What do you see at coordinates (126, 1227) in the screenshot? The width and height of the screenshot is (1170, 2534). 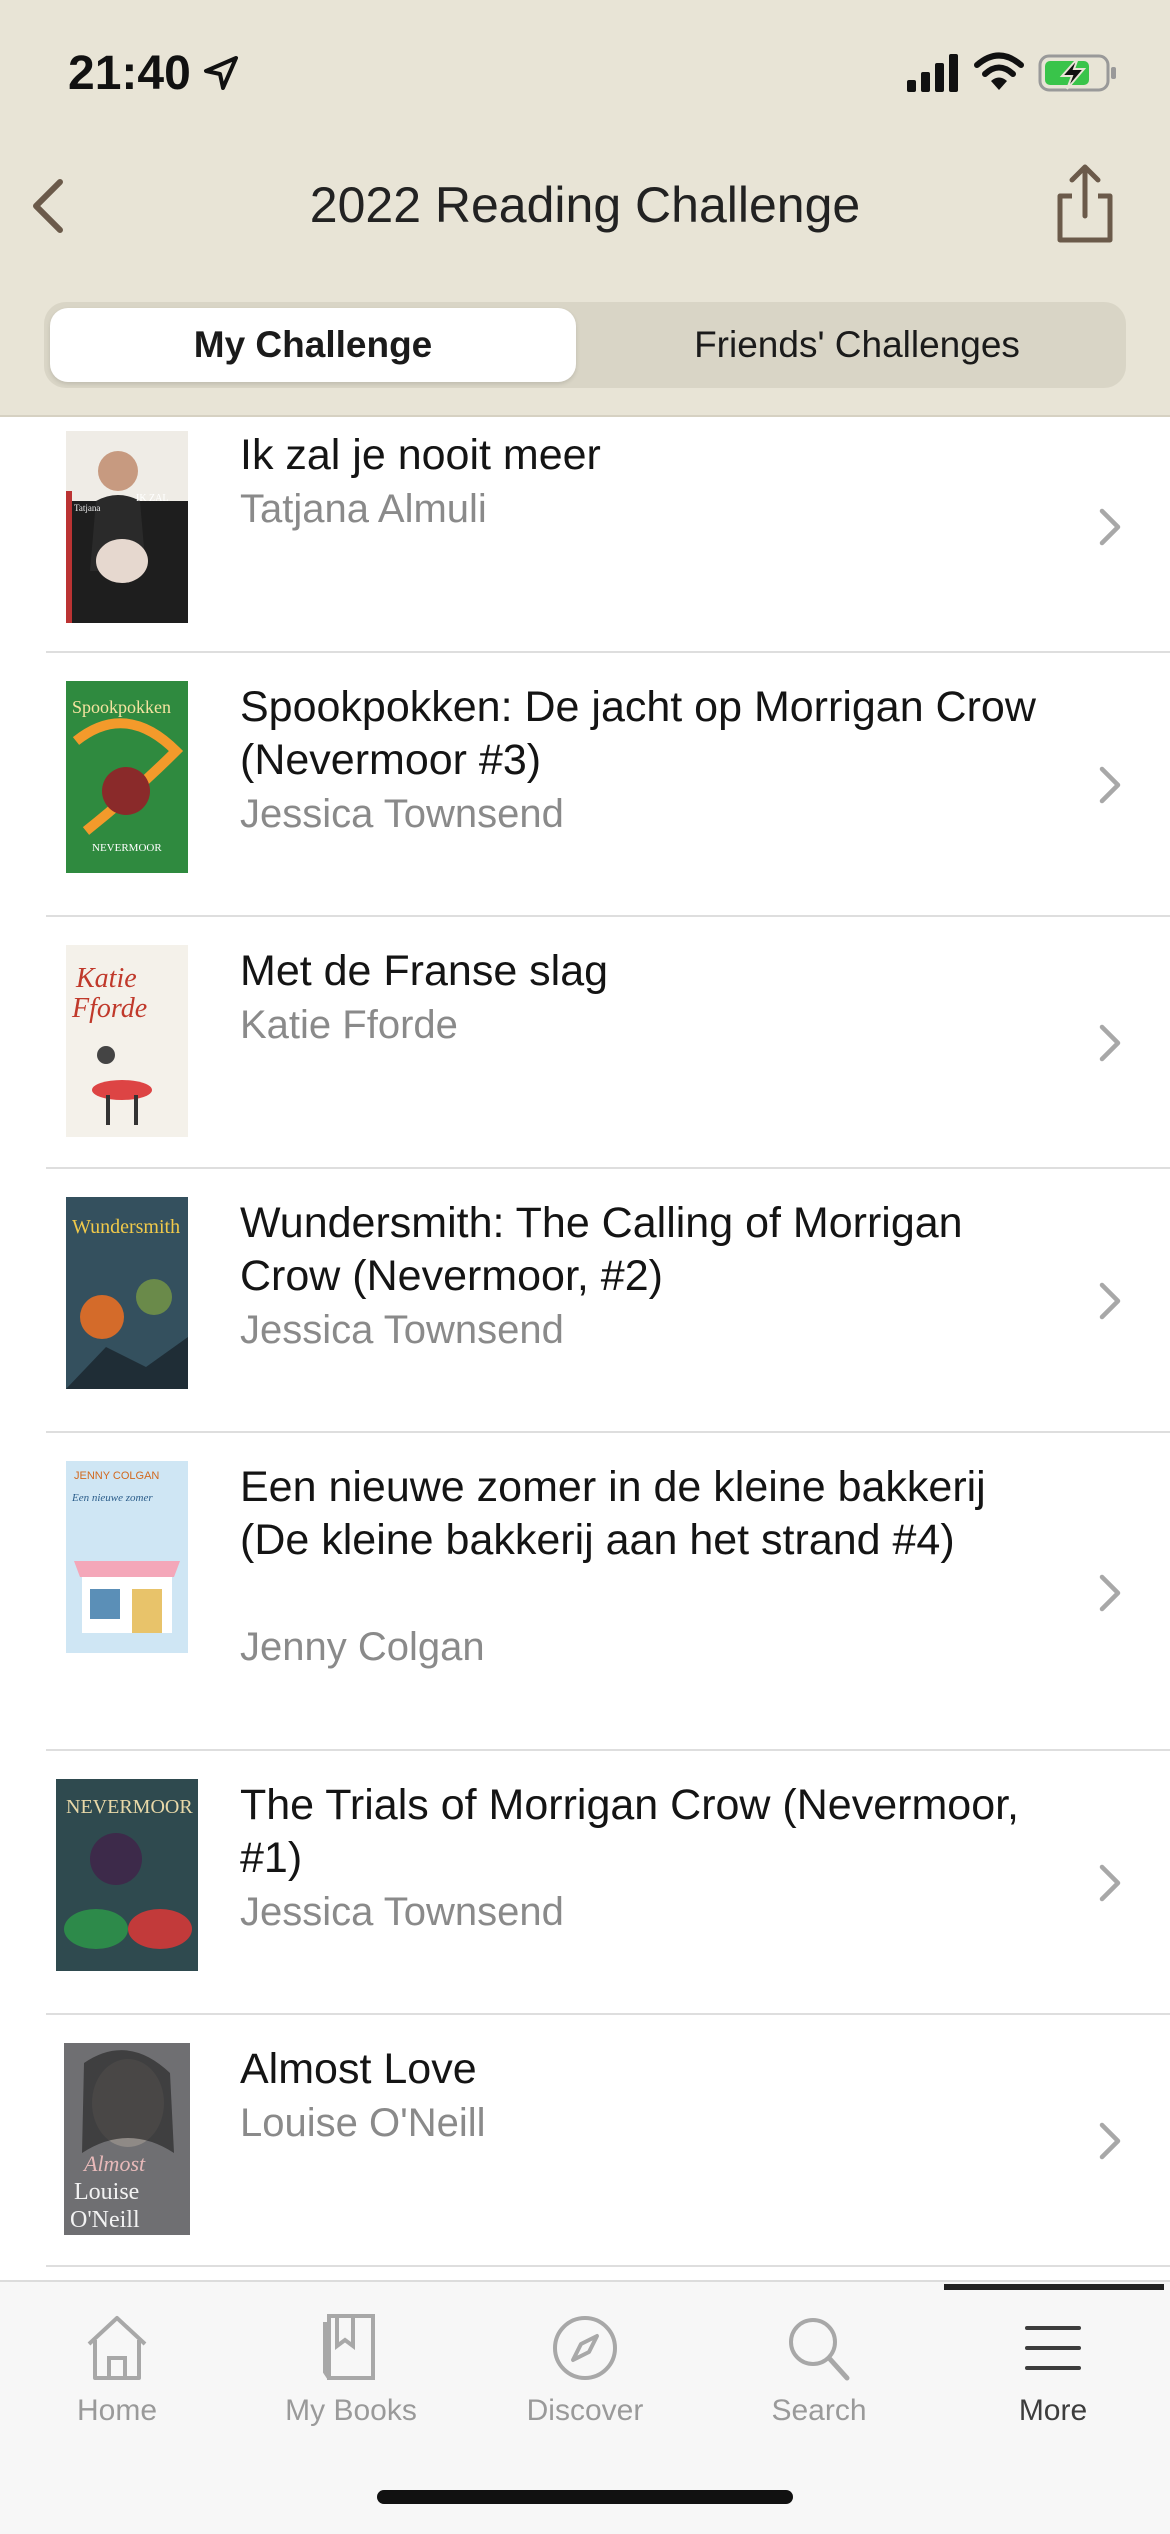 I see `svg-text: Wundersmith` at bounding box center [126, 1227].